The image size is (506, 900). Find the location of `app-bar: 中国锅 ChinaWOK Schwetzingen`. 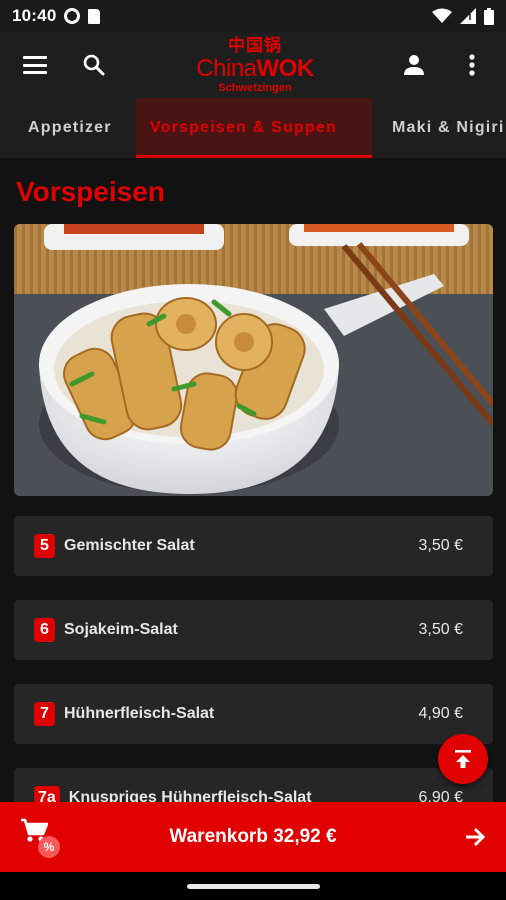

app-bar: 中国锅 ChinaWOK Schwetzingen is located at coordinates (253, 65).